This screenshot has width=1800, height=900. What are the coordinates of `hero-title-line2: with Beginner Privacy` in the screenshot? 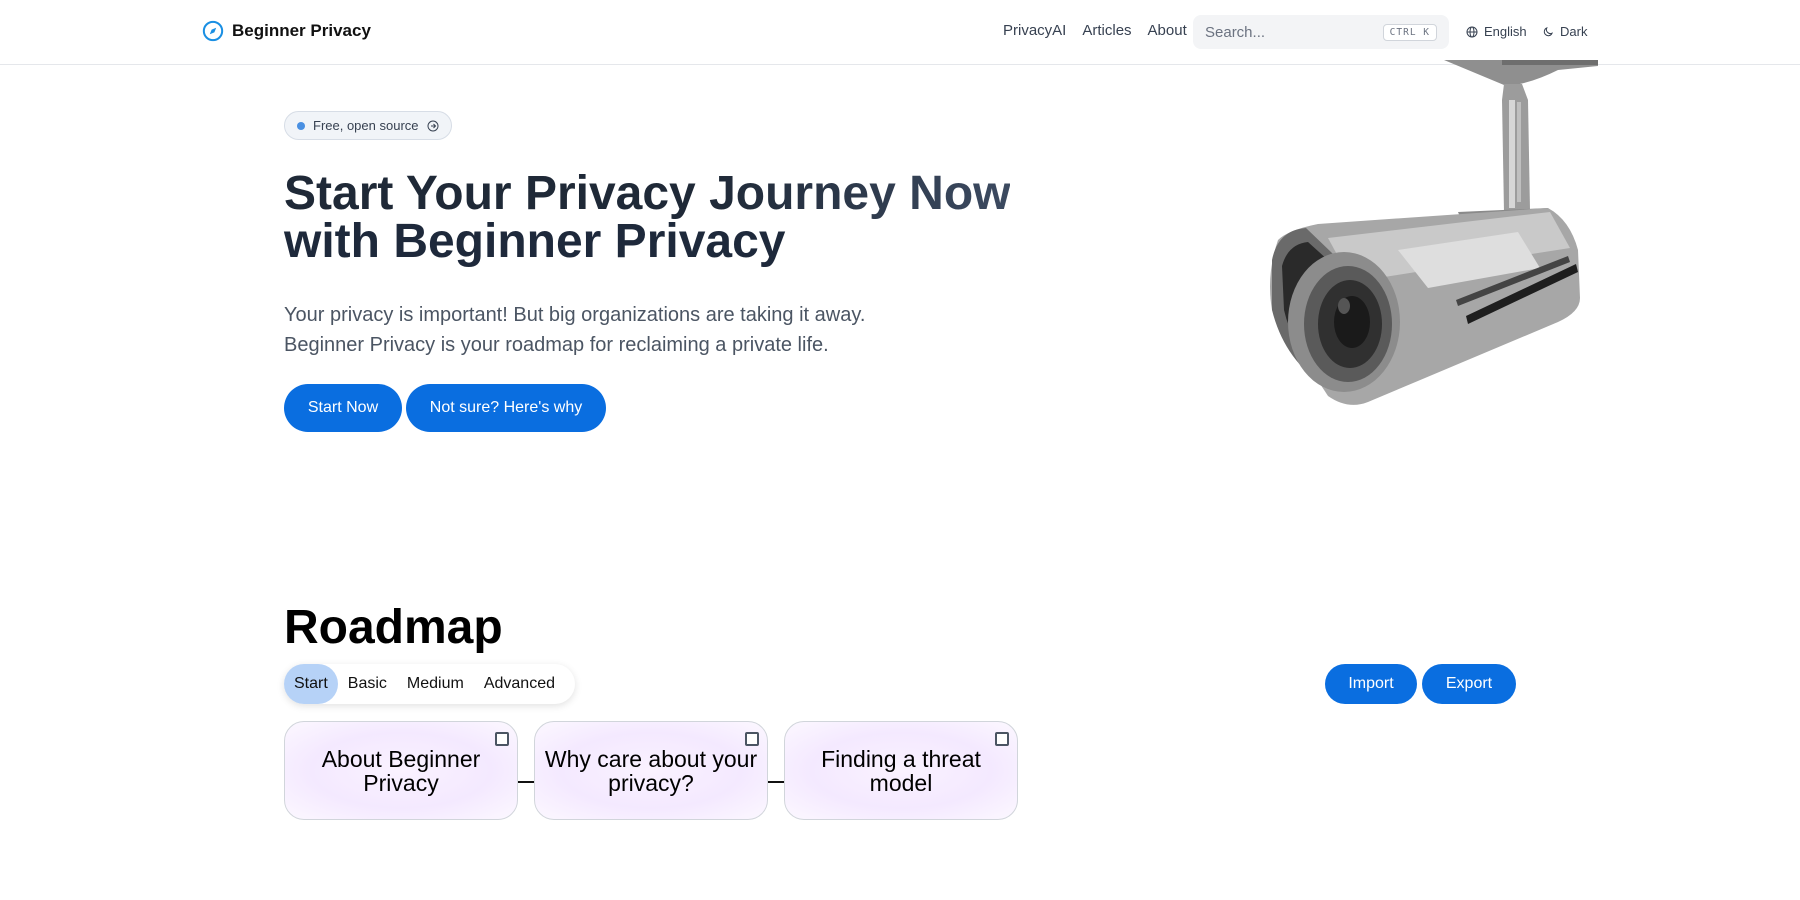 It's located at (535, 241).